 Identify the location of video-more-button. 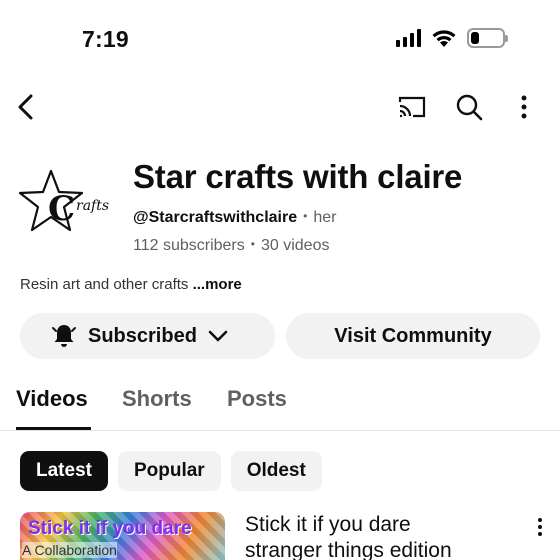
(540, 527).